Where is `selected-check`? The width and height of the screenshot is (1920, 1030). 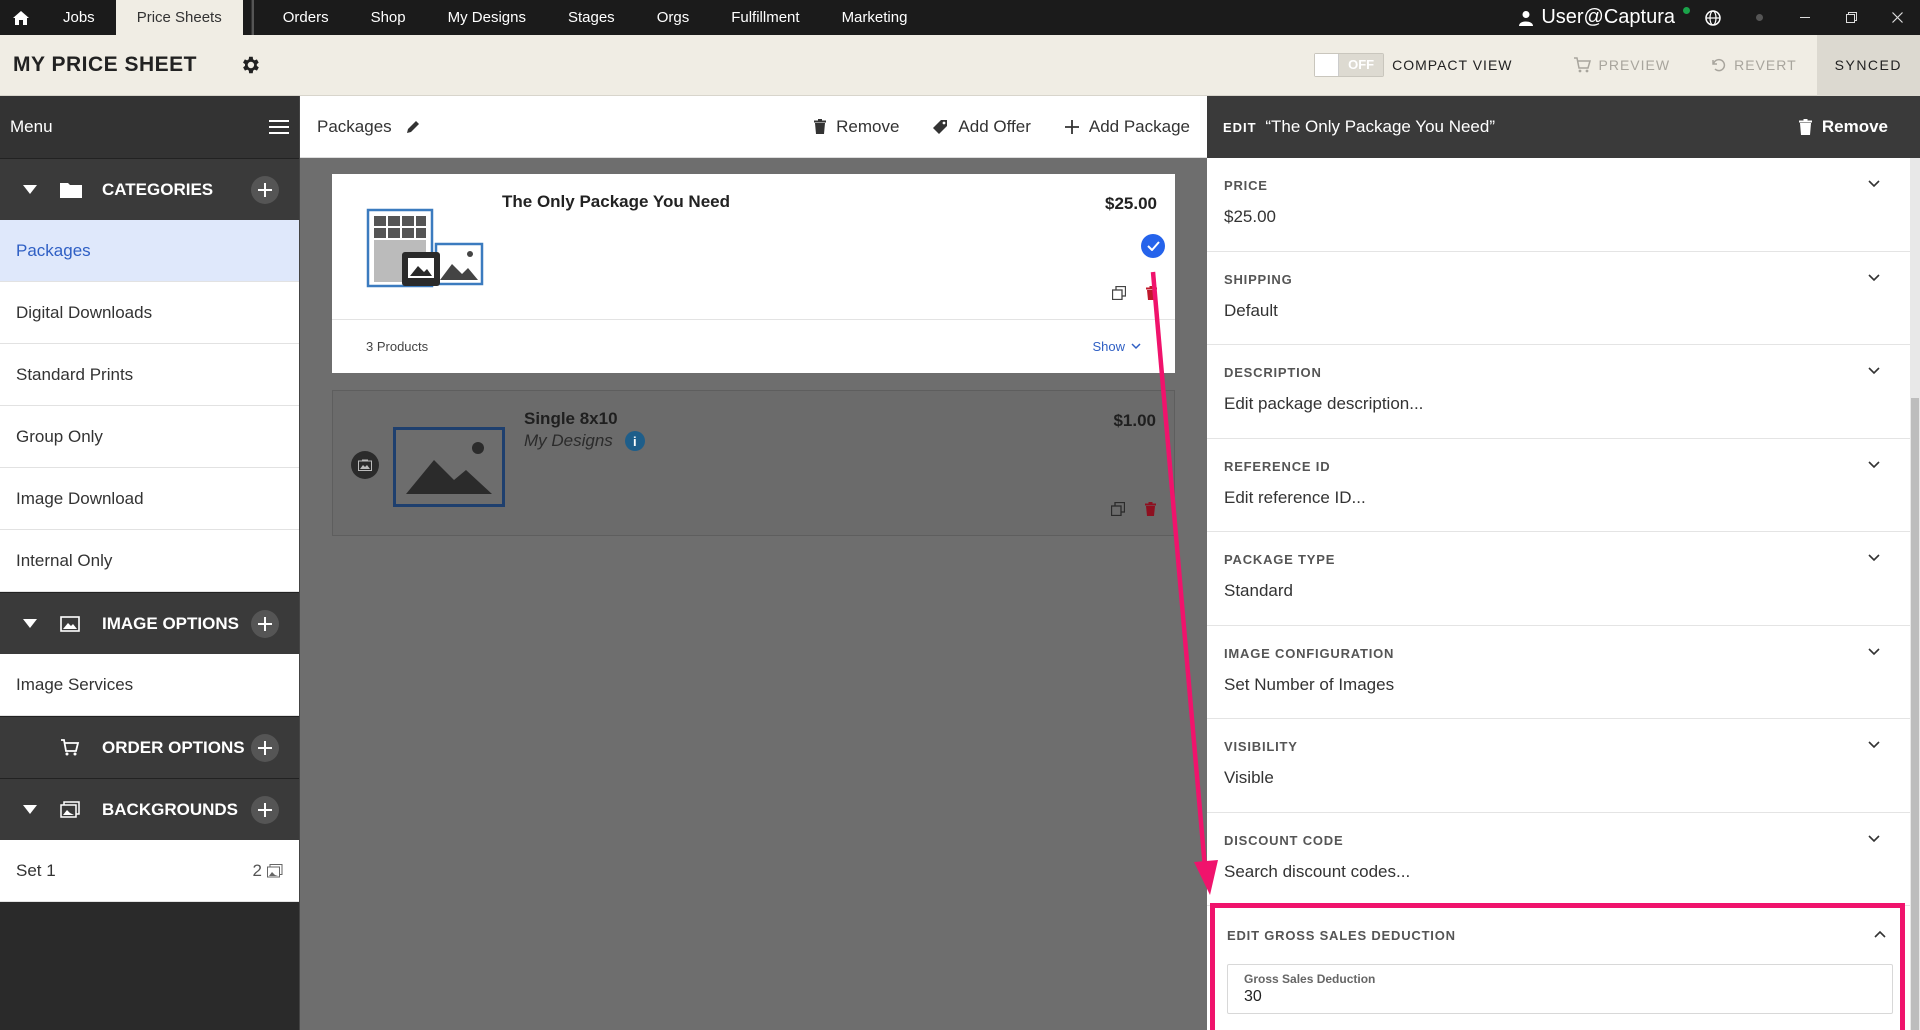
selected-check is located at coordinates (1153, 246).